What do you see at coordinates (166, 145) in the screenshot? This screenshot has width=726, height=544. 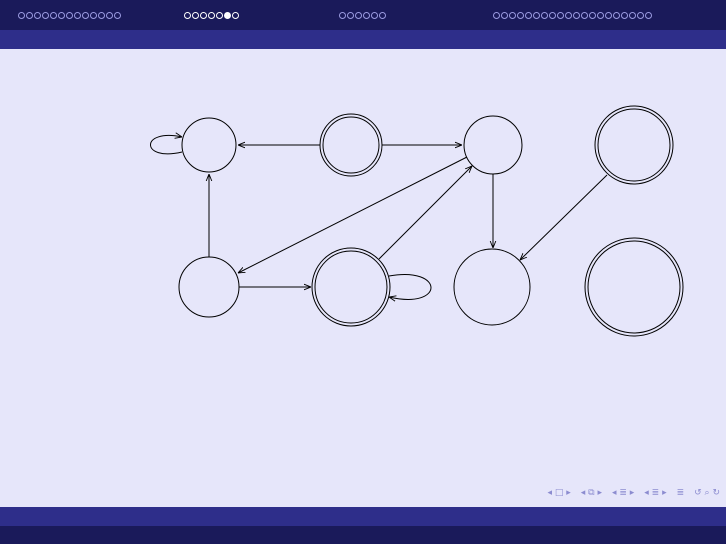 I see `transition-s1-loop` at bounding box center [166, 145].